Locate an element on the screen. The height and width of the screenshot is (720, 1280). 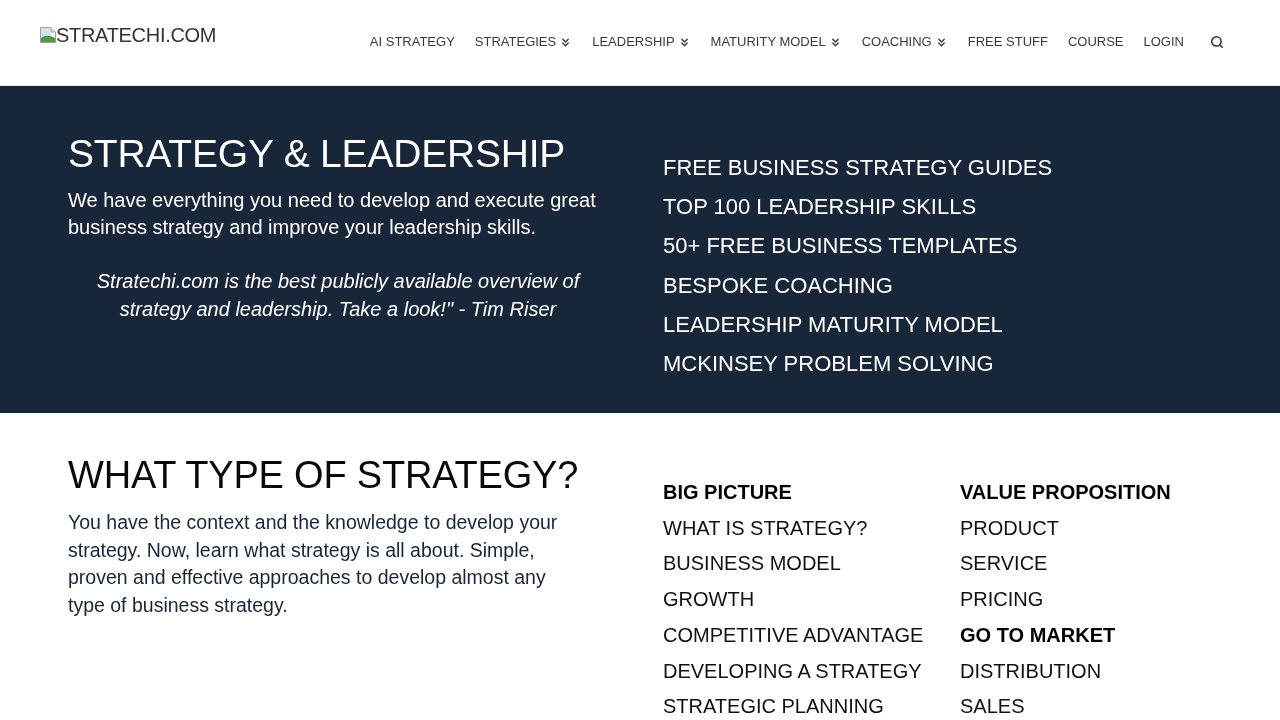
strategy-link: WHAT IS STRATEGY? is located at coordinates (765, 528).